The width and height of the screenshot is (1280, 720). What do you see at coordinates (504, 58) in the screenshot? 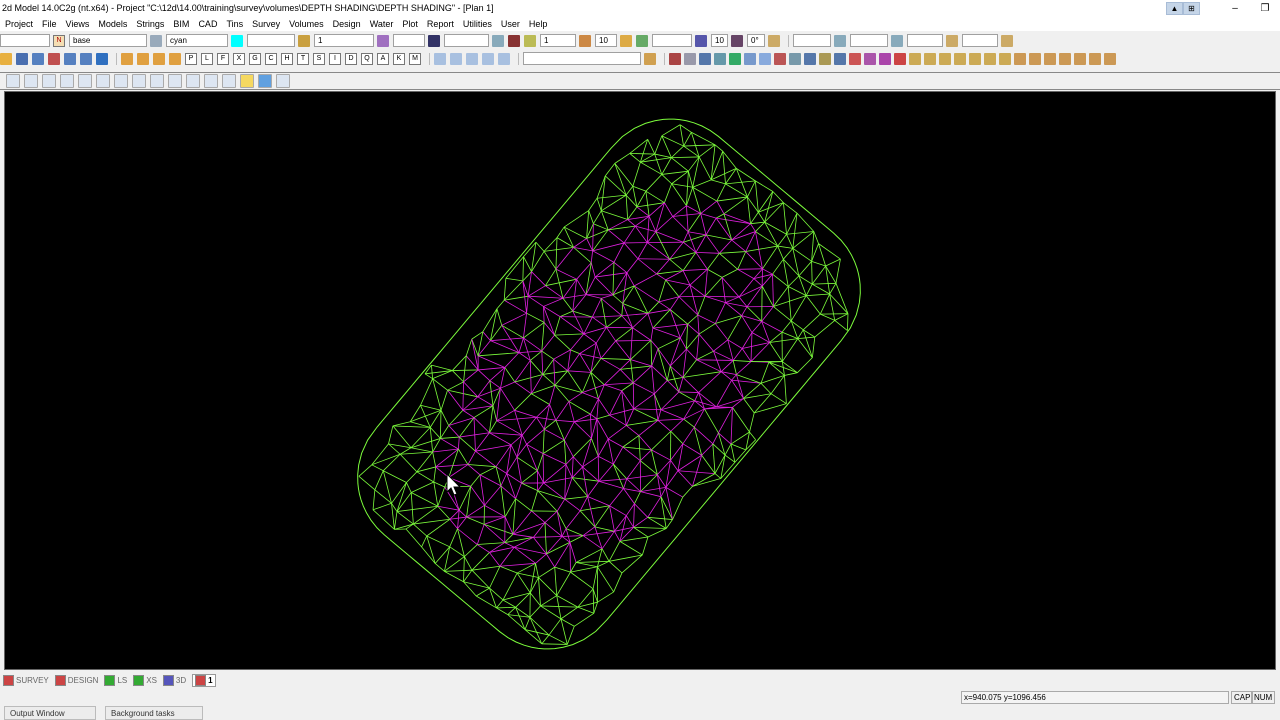
I see `snap-arc-icon` at bounding box center [504, 58].